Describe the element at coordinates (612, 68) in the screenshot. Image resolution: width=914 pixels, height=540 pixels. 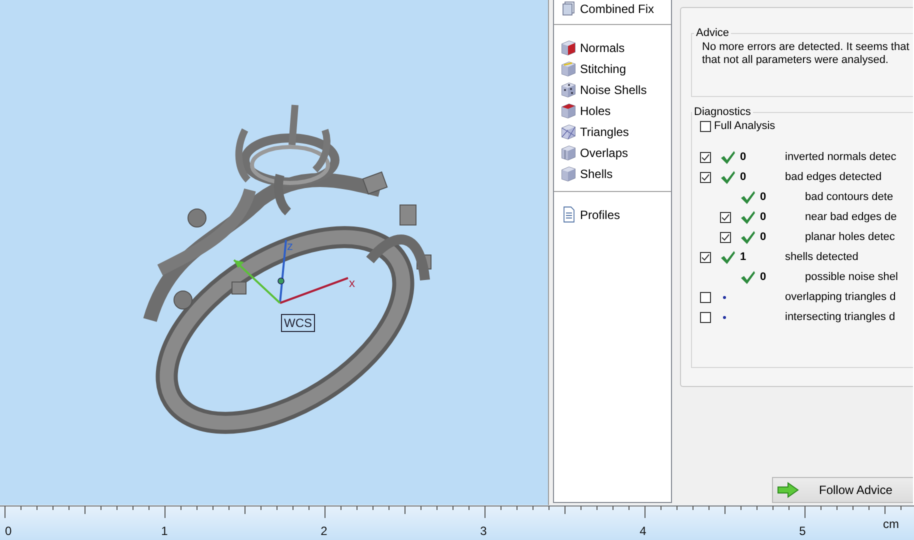
I see `fix-item: Stitching` at that location.